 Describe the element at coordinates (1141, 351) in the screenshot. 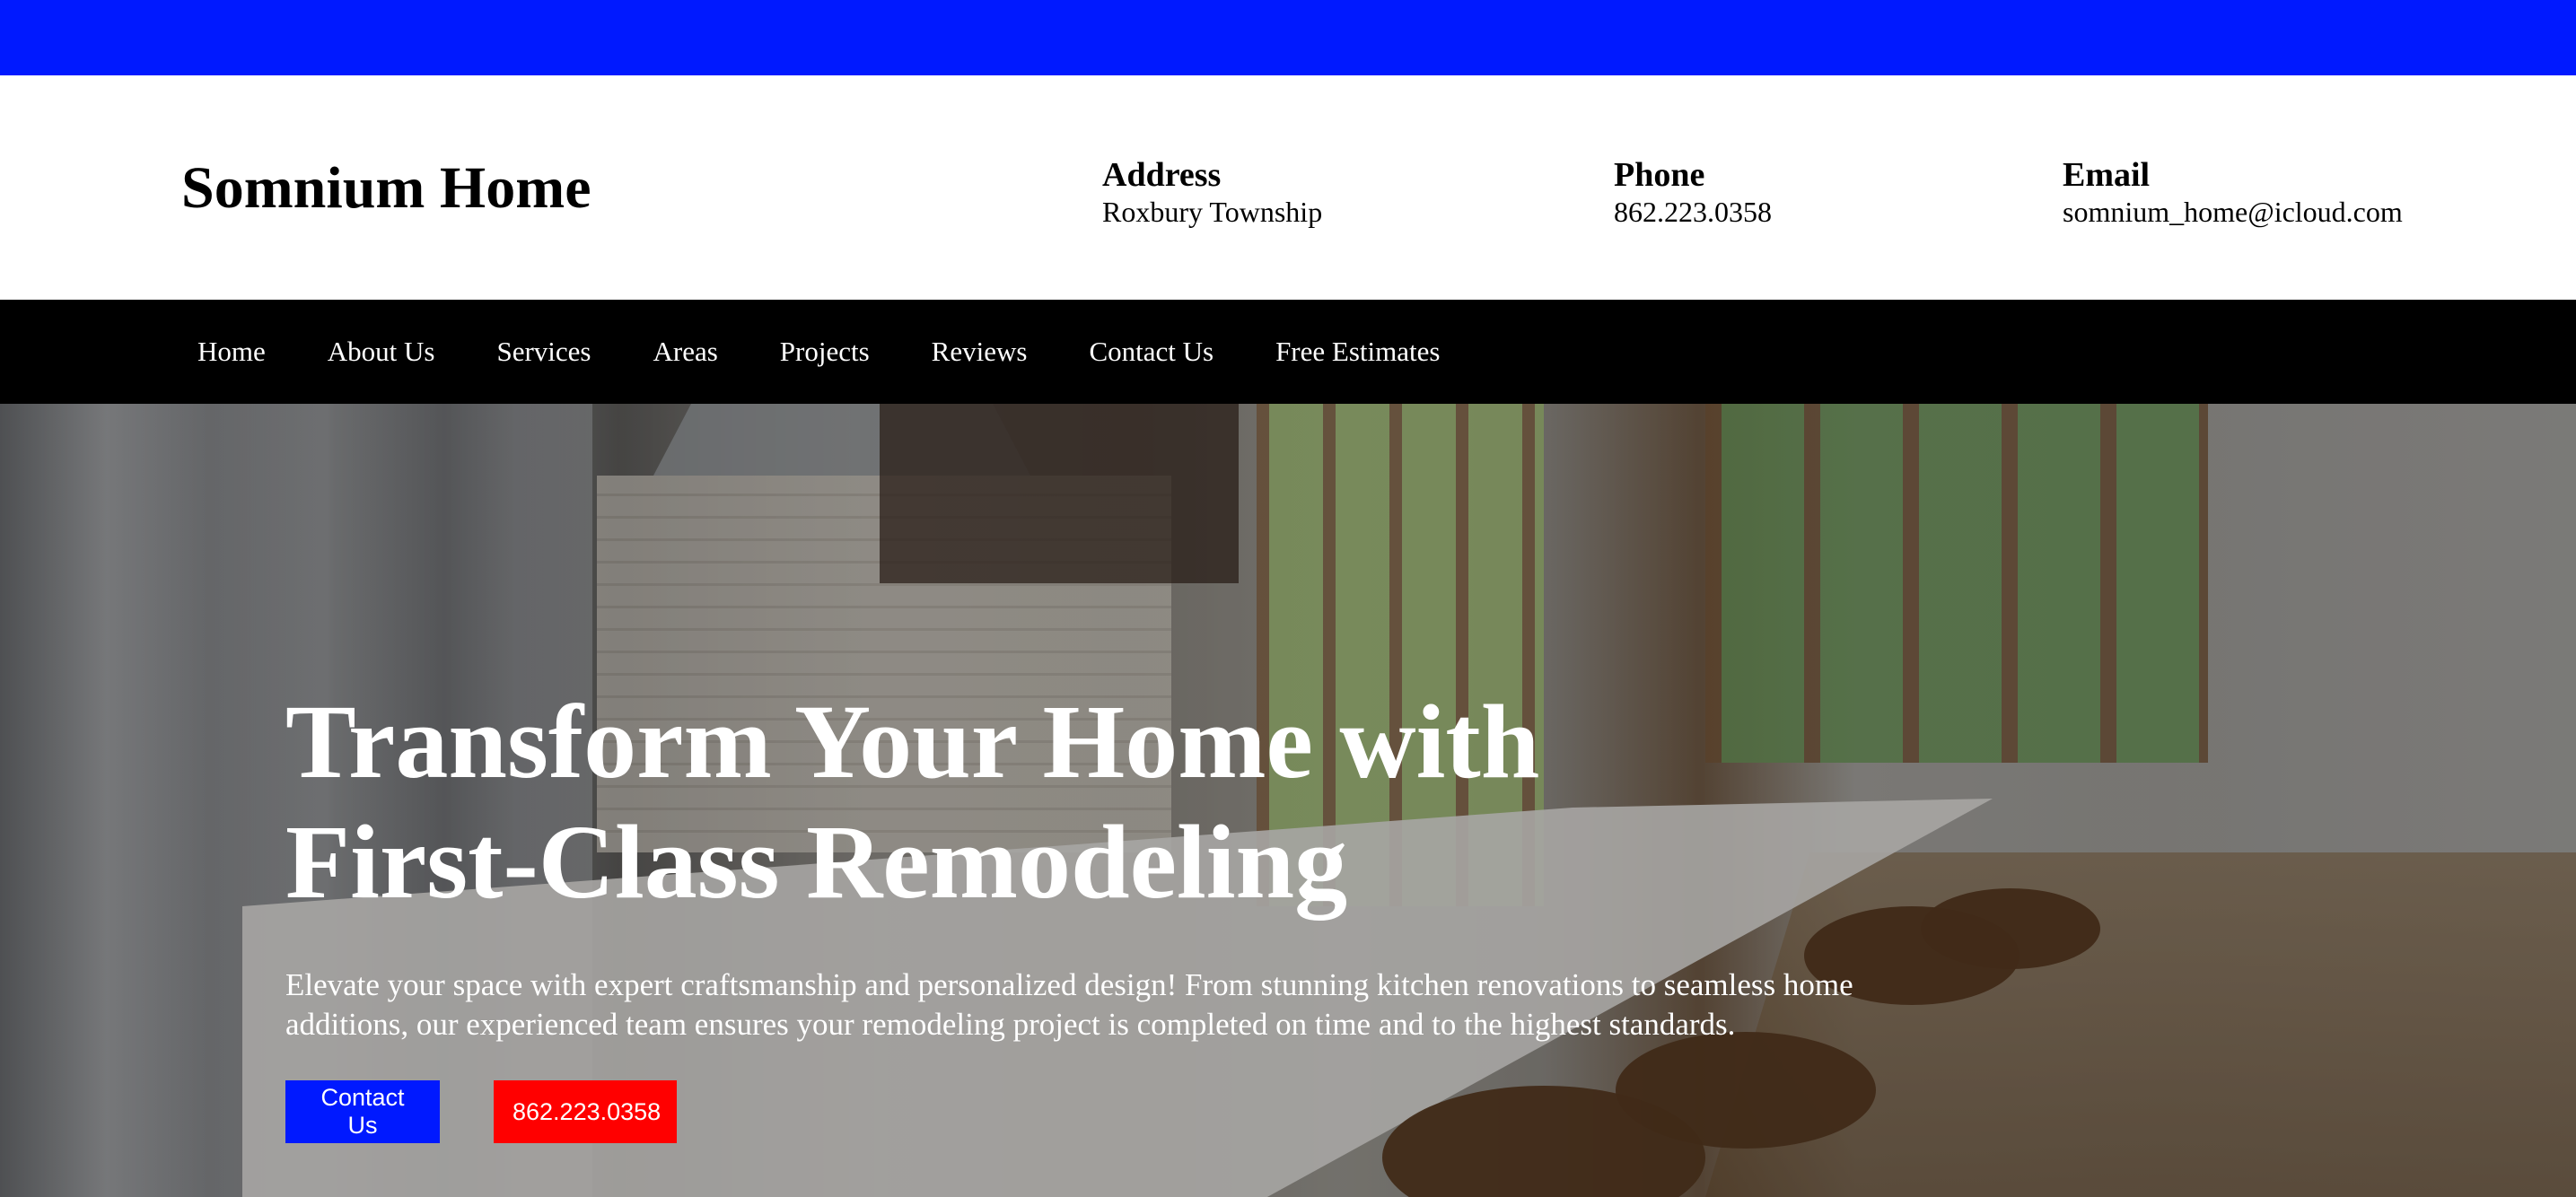

I see `nav-item-contact-us: Contact Us` at that location.